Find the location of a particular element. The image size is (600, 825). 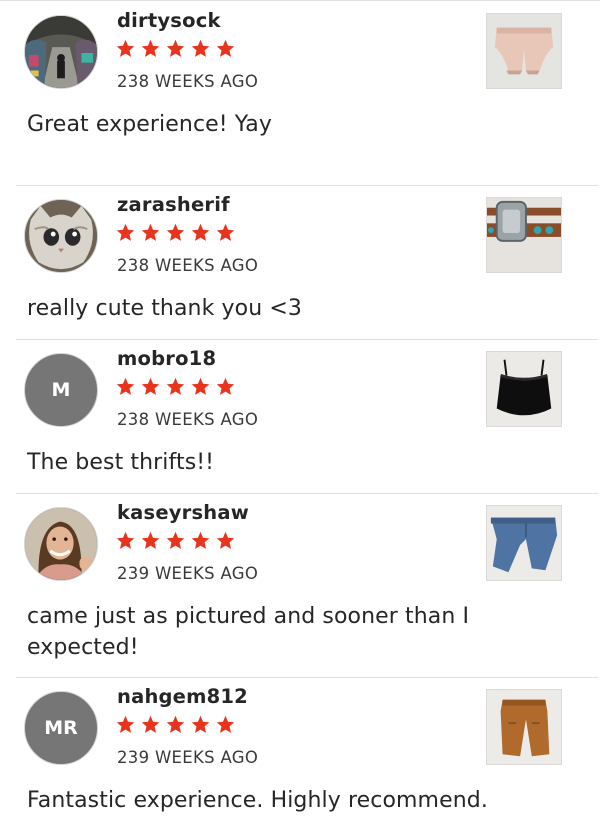

username: kaseyrshaw is located at coordinates (183, 512).